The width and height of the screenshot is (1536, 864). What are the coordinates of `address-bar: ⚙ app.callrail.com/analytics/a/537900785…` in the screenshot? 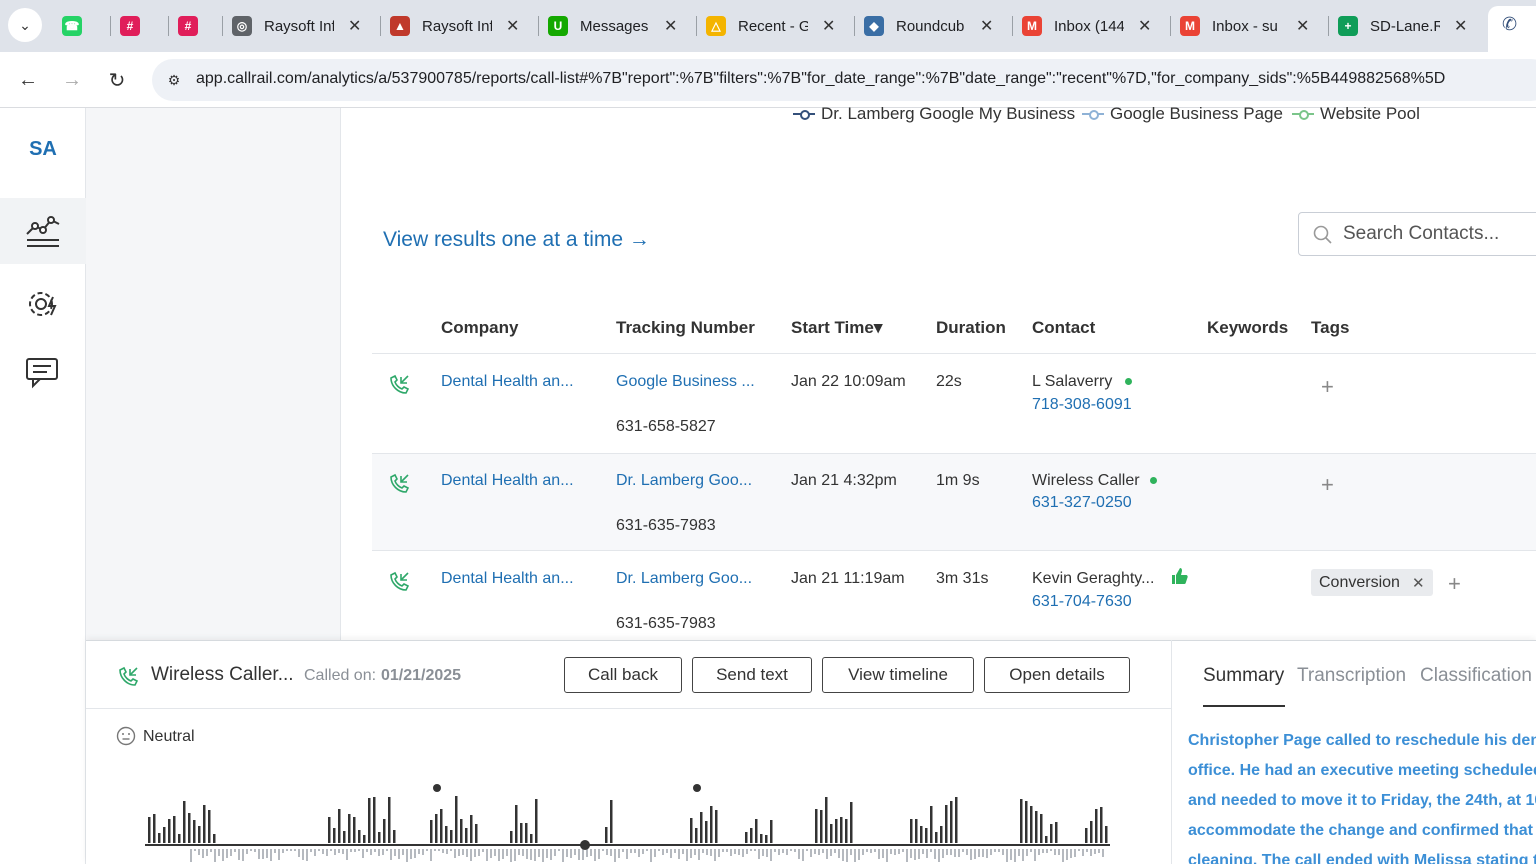 It's located at (844, 80).